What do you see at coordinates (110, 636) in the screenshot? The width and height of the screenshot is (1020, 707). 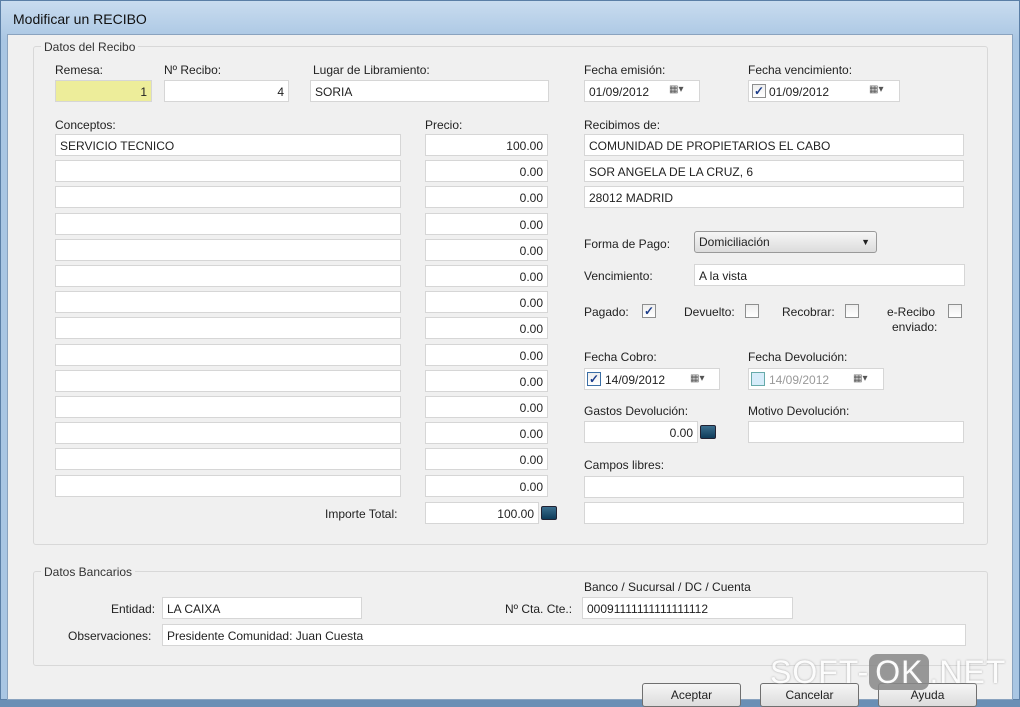 I see `observaciones-label: Observaciones:` at bounding box center [110, 636].